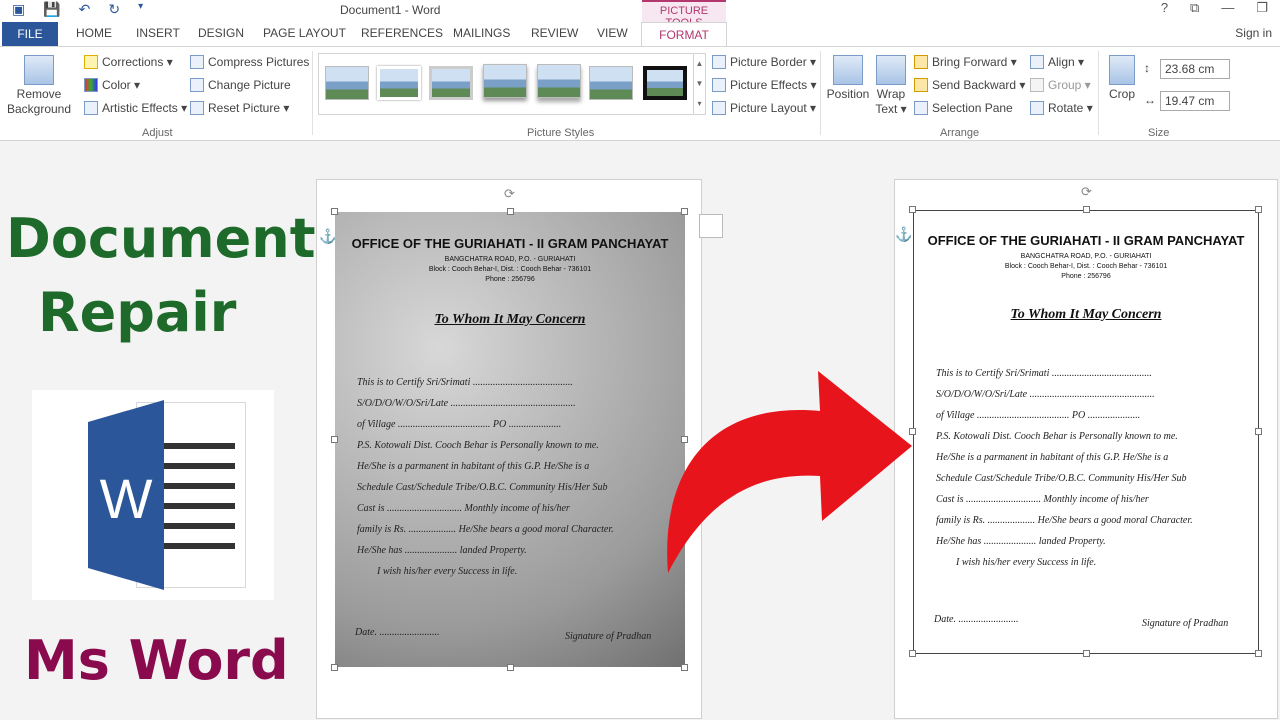 This screenshot has height=720, width=1280. What do you see at coordinates (197, 85) in the screenshot?
I see `change-picture-icon` at bounding box center [197, 85].